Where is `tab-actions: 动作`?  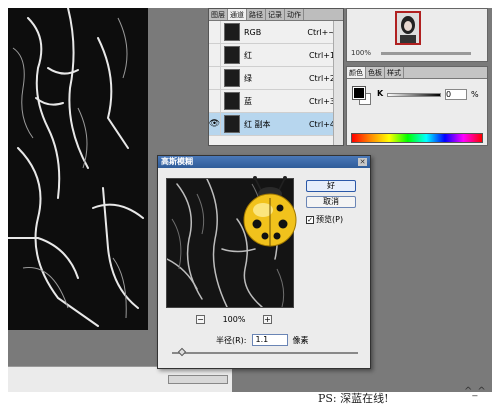 tab-actions: 动作 is located at coordinates (294, 14).